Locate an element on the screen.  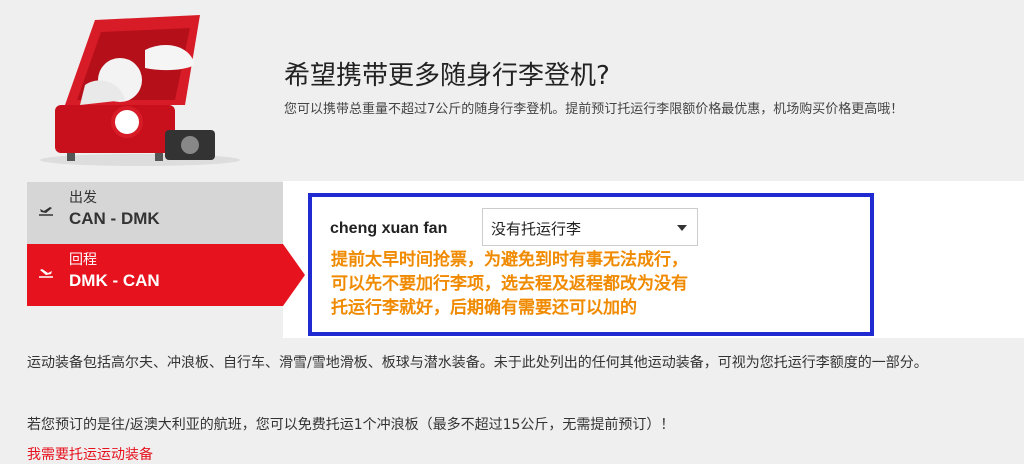
plane-depart-icon is located at coordinates (46, 211).